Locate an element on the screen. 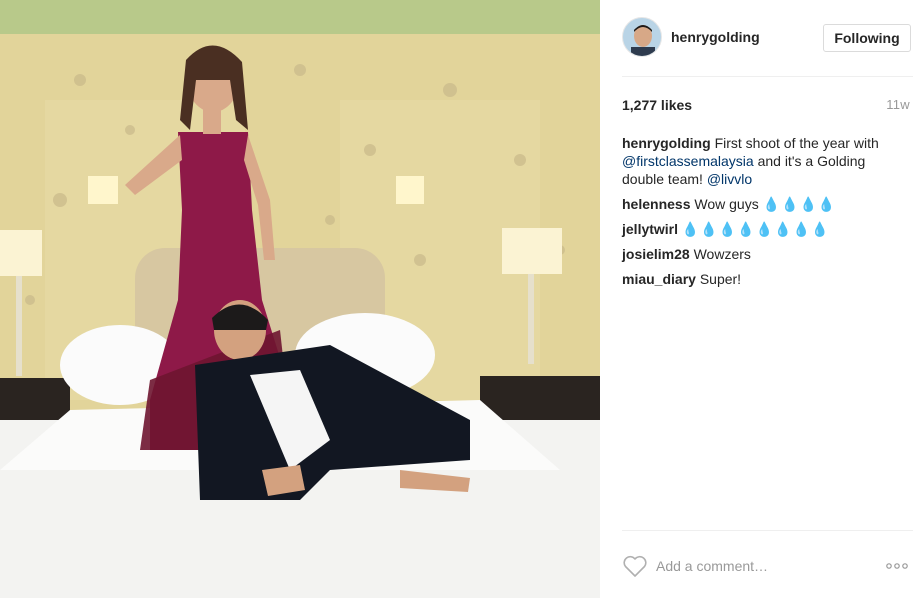  add-comment-input is located at coordinates (761, 566).